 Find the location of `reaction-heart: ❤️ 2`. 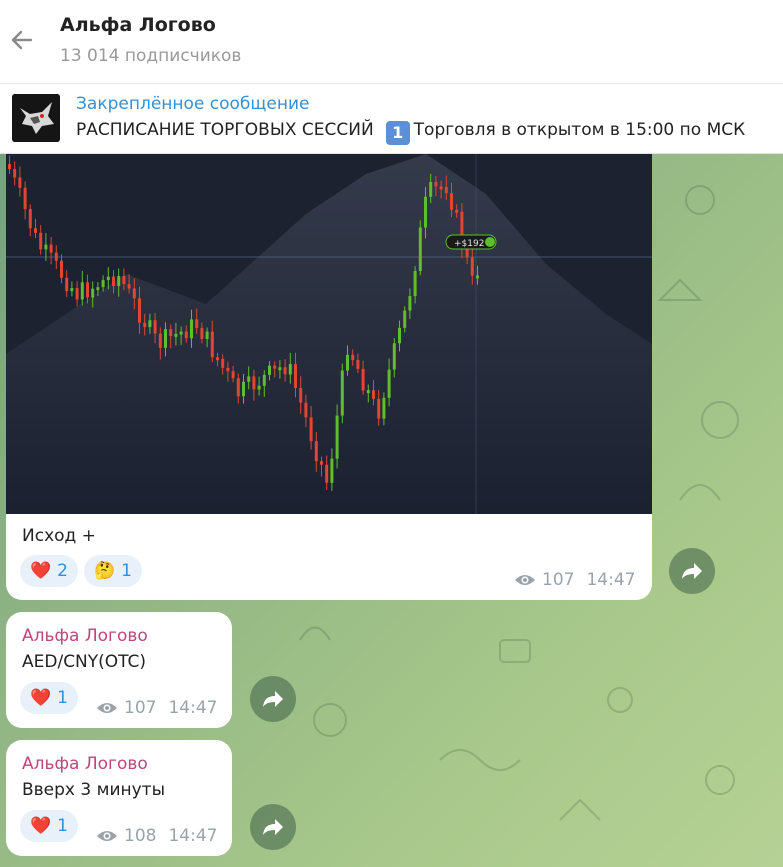

reaction-heart: ❤️ 2 is located at coordinates (49, 571).